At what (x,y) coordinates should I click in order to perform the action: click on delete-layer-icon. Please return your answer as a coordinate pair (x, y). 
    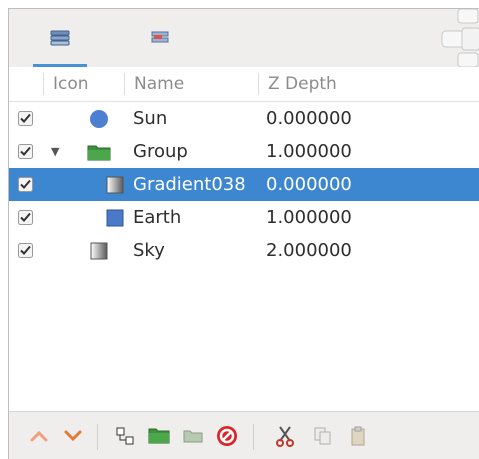
    Looking at the image, I should click on (227, 436).